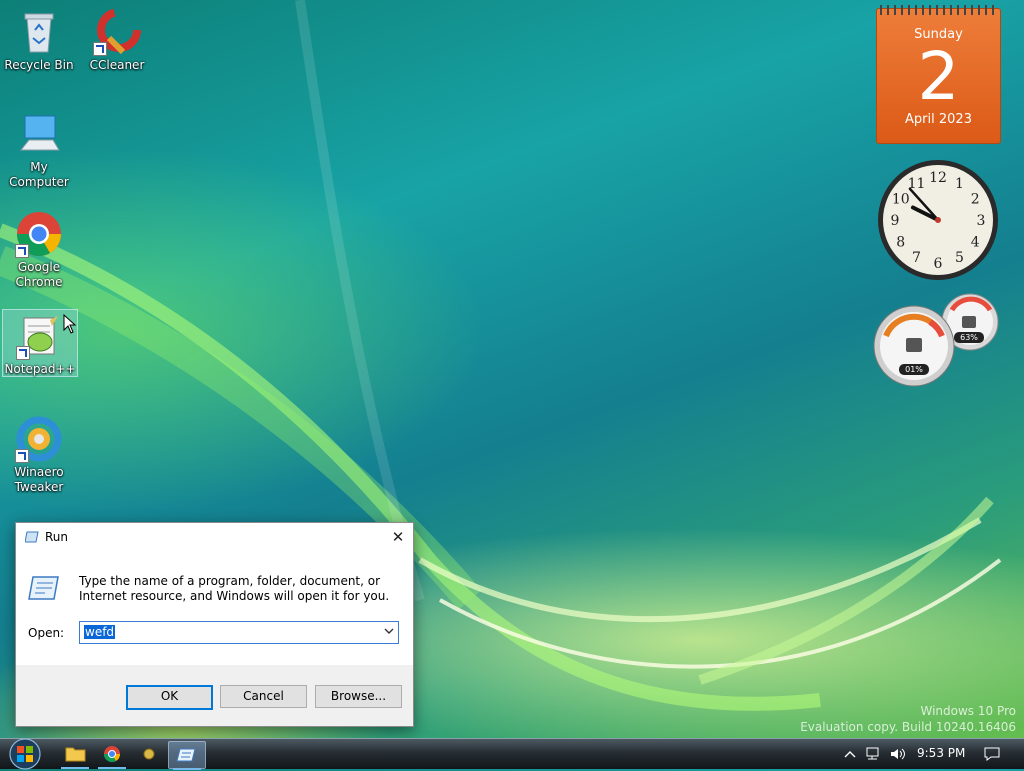 The image size is (1024, 771). Describe the element at coordinates (895, 221) in the screenshot. I see `clock-numeral: 9` at that location.